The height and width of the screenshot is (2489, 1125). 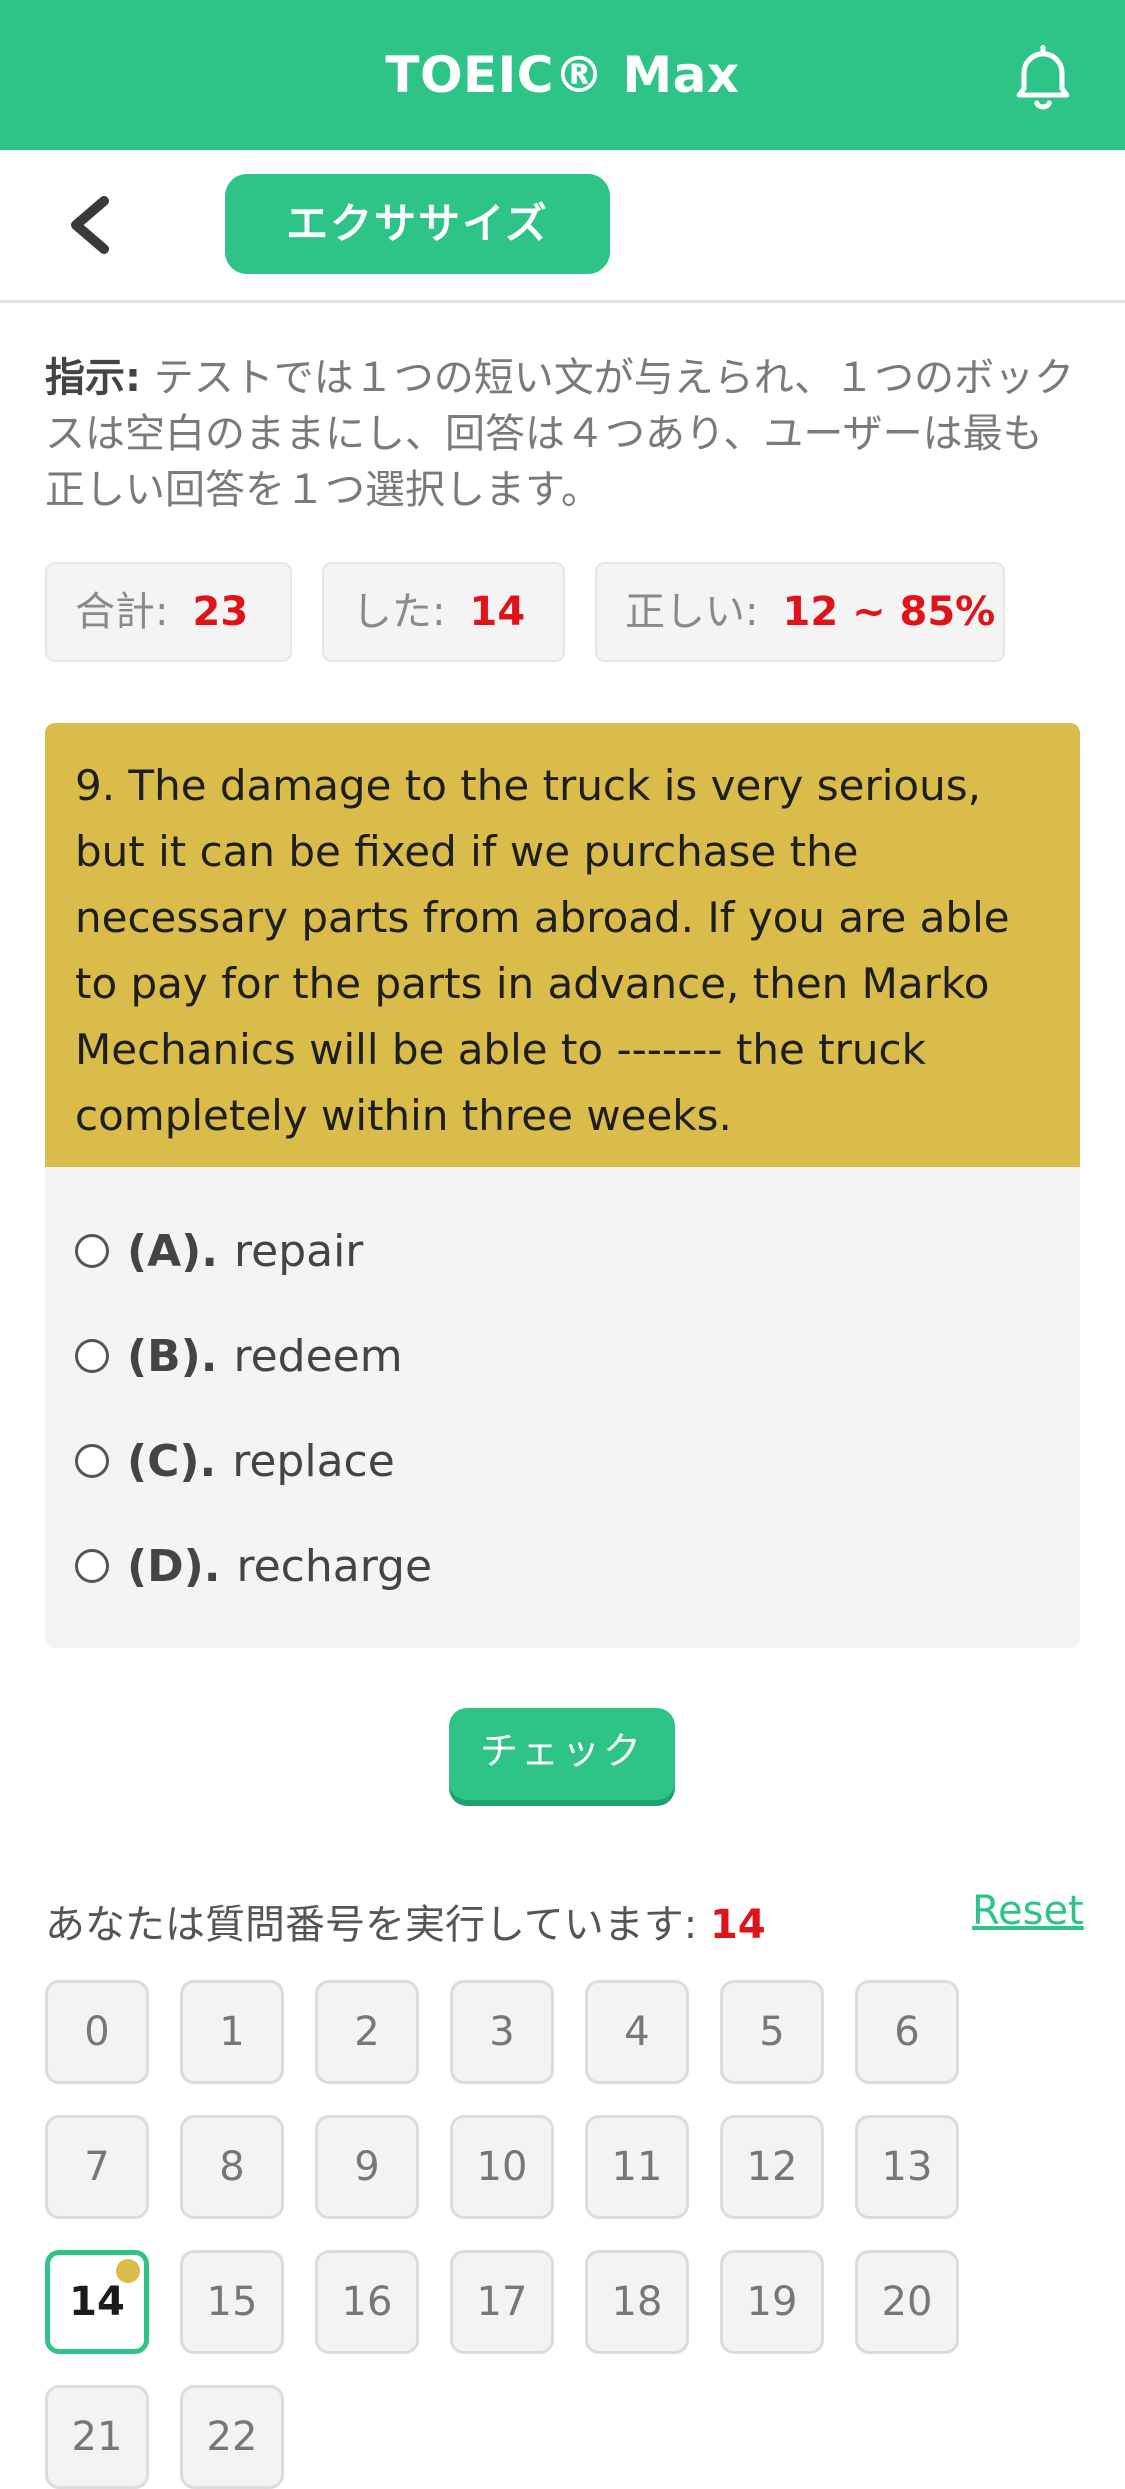 What do you see at coordinates (399, 612) in the screenshot?
I see `stat-done-label: した:` at bounding box center [399, 612].